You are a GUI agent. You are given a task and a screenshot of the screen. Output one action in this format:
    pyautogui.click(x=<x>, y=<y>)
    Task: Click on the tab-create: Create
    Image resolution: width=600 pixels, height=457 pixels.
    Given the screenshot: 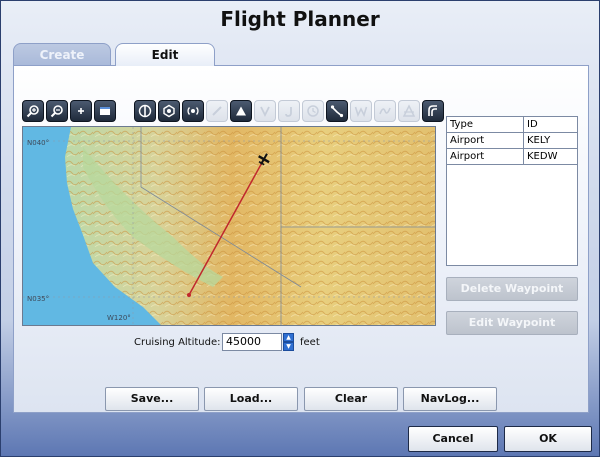 What is the action you would take?
    pyautogui.click(x=62, y=54)
    